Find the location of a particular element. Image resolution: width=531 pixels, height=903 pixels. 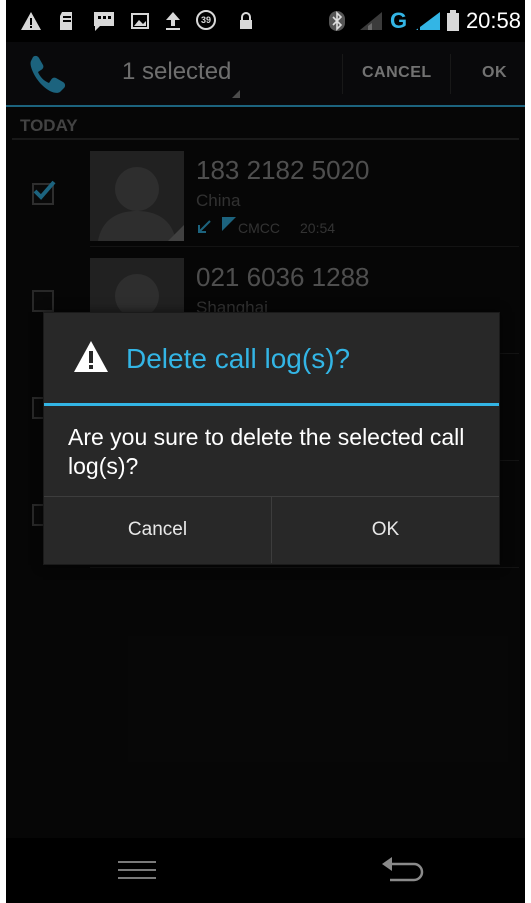

clock: 20:58 is located at coordinates (493, 20).